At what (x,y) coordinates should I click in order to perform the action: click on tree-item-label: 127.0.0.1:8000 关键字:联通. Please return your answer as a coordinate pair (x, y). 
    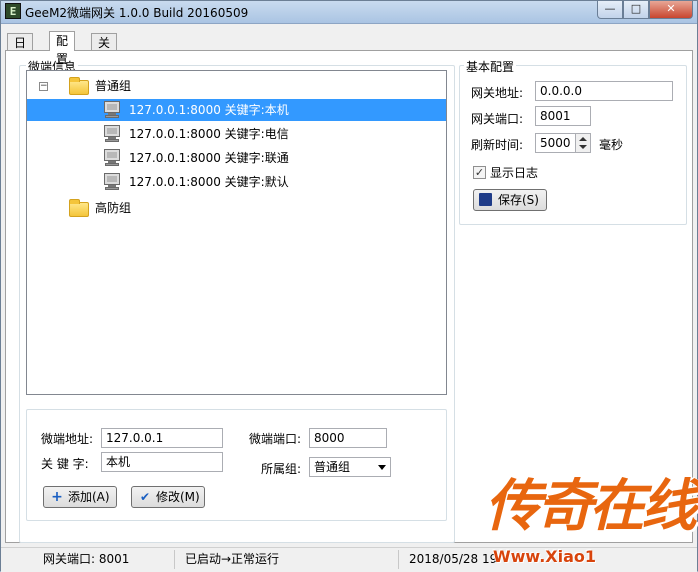
    Looking at the image, I should click on (209, 158).